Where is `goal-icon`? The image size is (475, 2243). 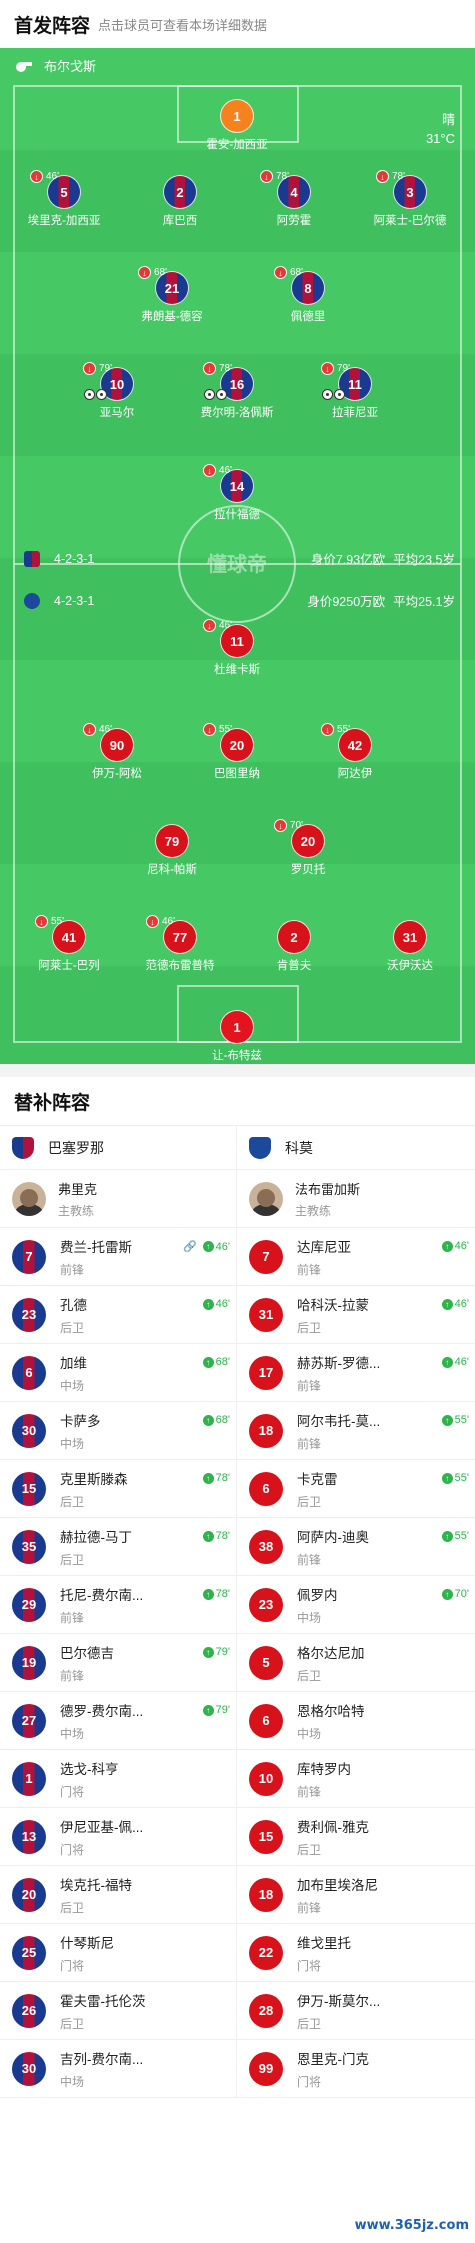 goal-icon is located at coordinates (89, 394).